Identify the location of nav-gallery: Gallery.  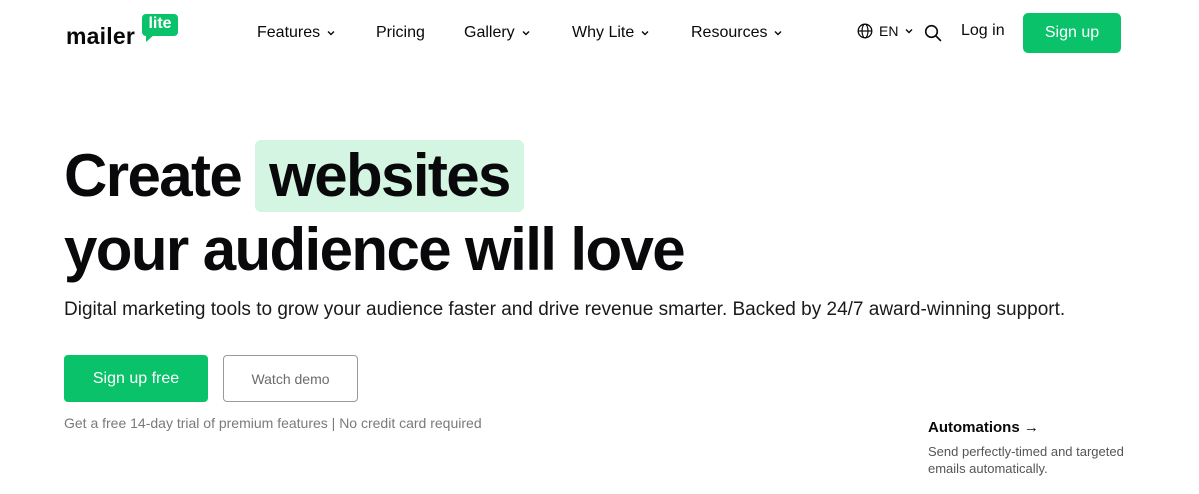
(497, 33).